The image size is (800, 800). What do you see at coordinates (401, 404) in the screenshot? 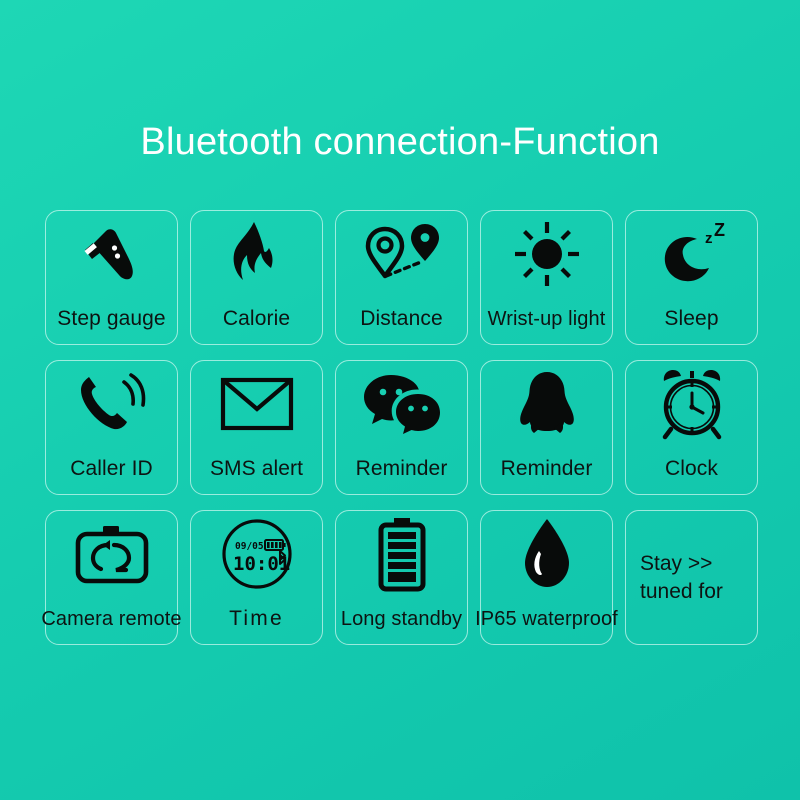
I see `wechat-bubbles-icon` at bounding box center [401, 404].